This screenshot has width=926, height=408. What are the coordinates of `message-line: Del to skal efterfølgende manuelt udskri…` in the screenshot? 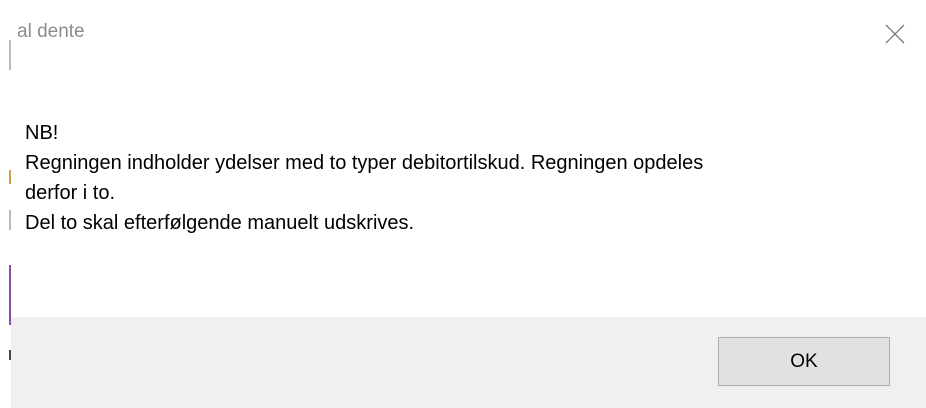 It's located at (220, 223).